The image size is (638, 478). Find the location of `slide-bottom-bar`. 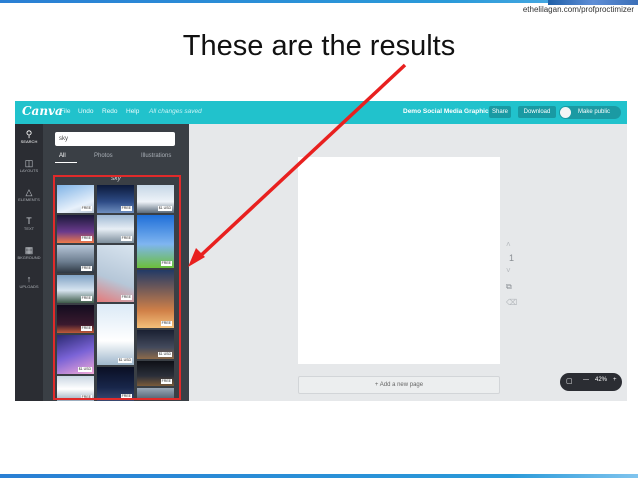

slide-bottom-bar is located at coordinates (319, 476).